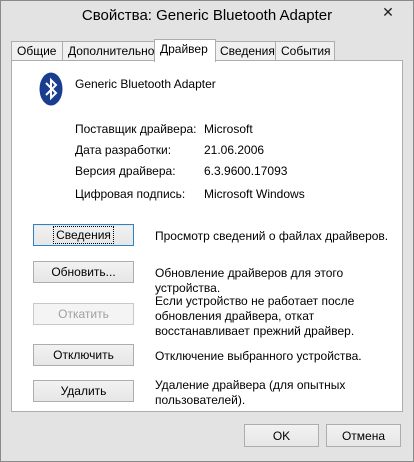 This screenshot has height=462, width=414. Describe the element at coordinates (254, 194) in the screenshot. I see `signature-value: Microsoft Windows` at that location.